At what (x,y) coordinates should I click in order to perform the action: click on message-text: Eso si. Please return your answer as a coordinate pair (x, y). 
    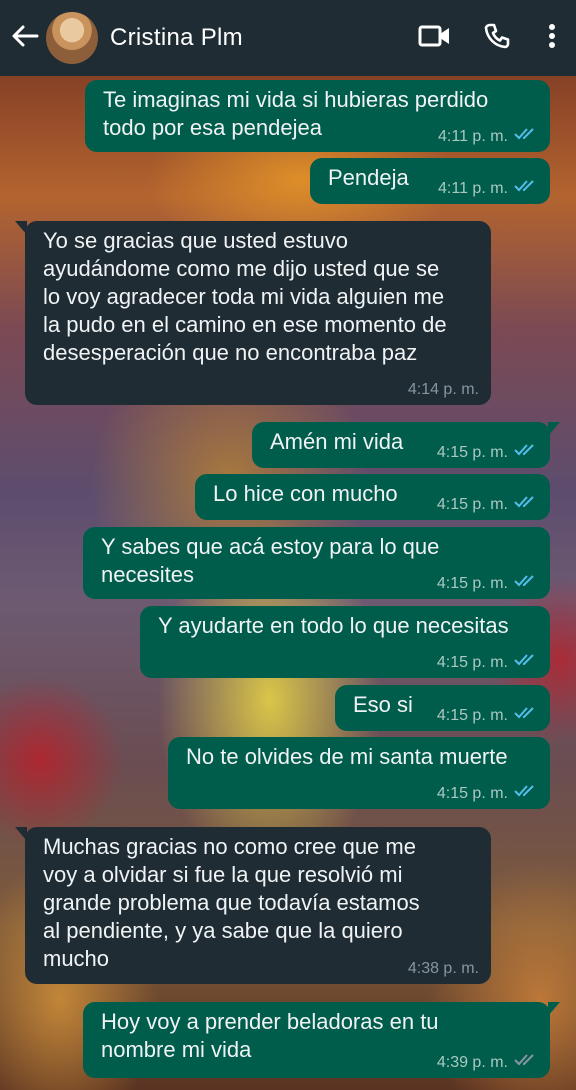
    Looking at the image, I should click on (383, 704).